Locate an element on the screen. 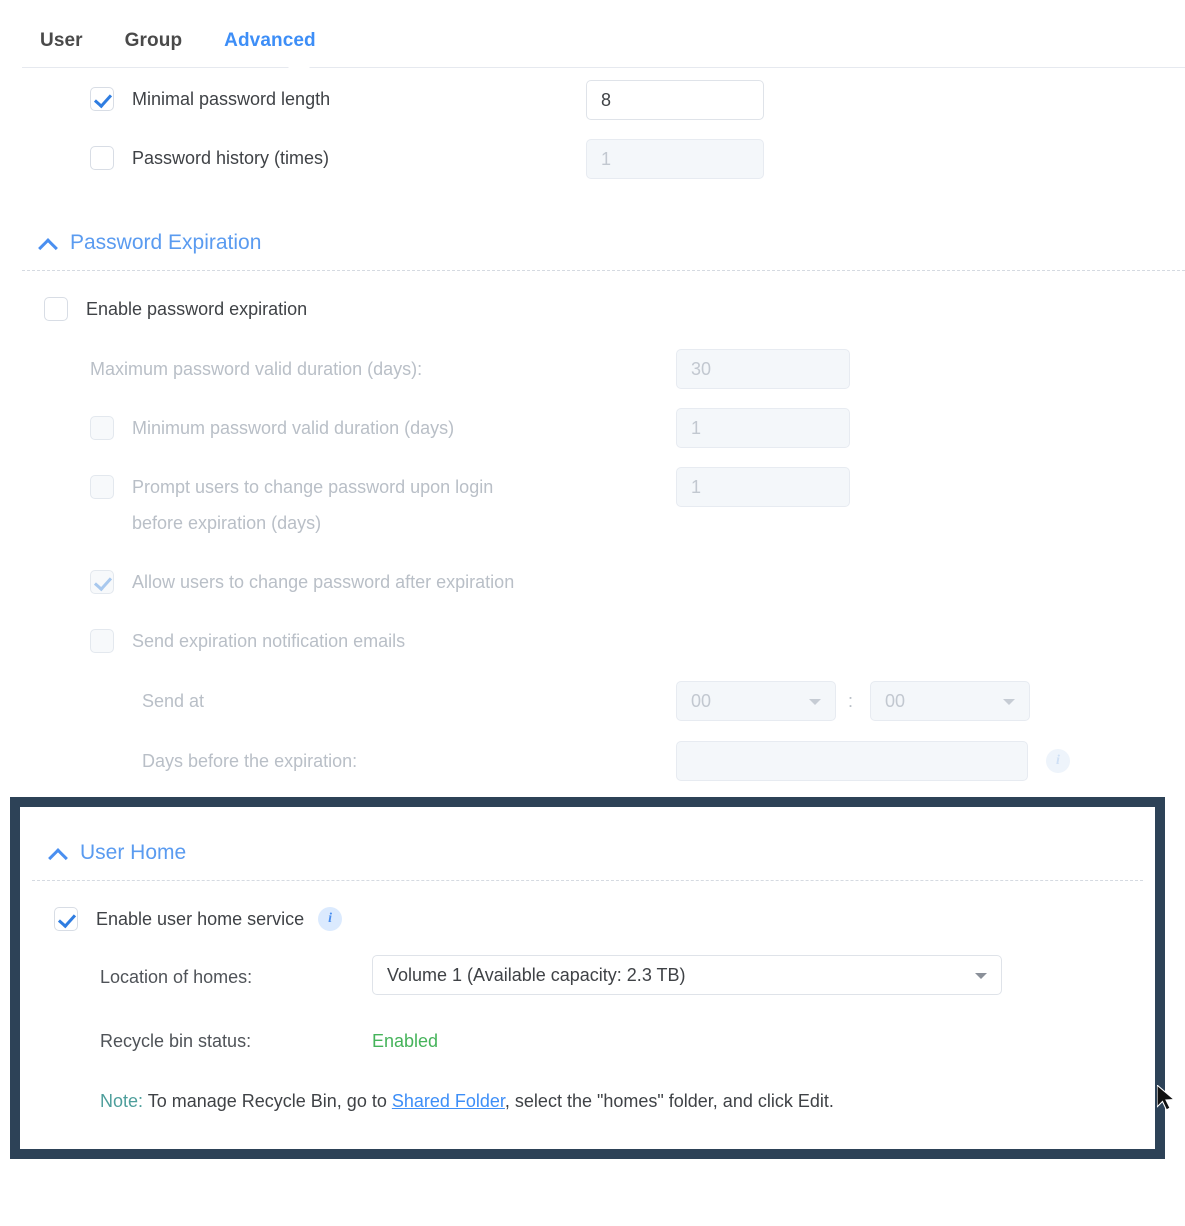 The width and height of the screenshot is (1185, 1226). send-expiration-emails-checkbox is located at coordinates (102, 641).